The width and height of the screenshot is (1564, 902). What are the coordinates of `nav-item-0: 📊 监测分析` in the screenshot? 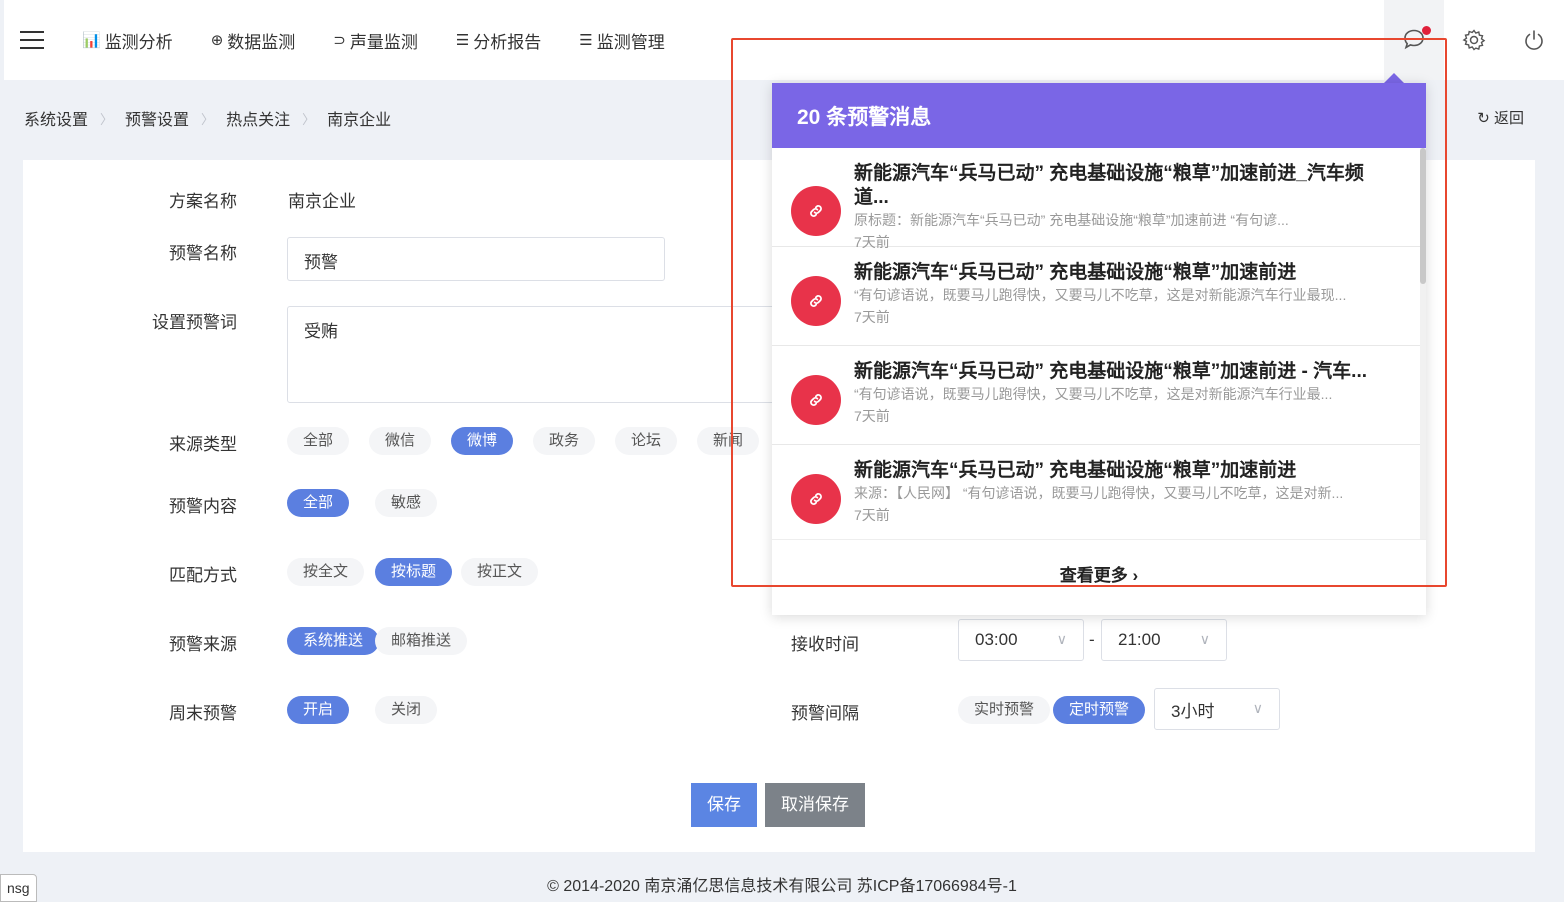 It's located at (127, 40).